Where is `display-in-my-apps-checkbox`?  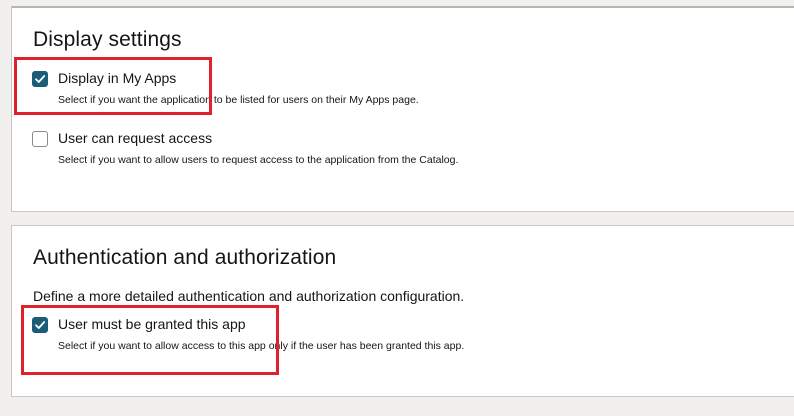
display-in-my-apps-checkbox is located at coordinates (40, 79).